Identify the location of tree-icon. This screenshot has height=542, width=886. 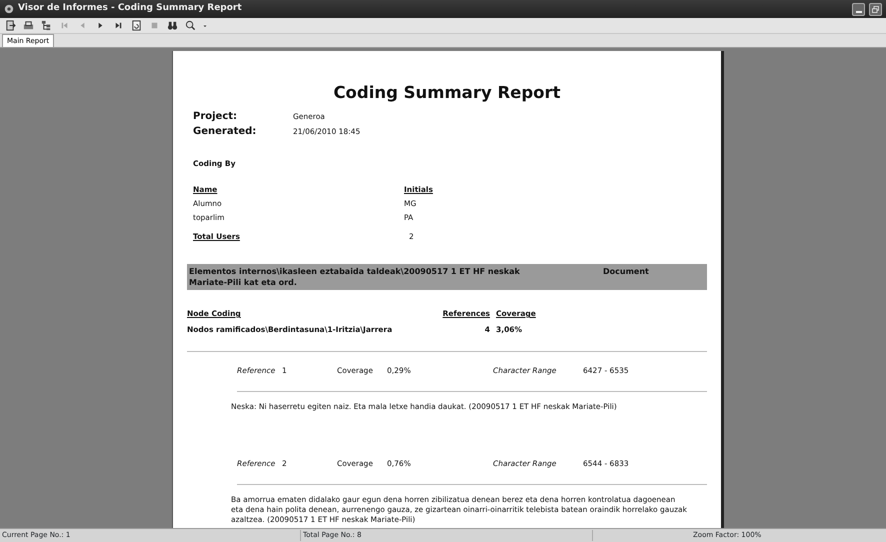
(46, 25).